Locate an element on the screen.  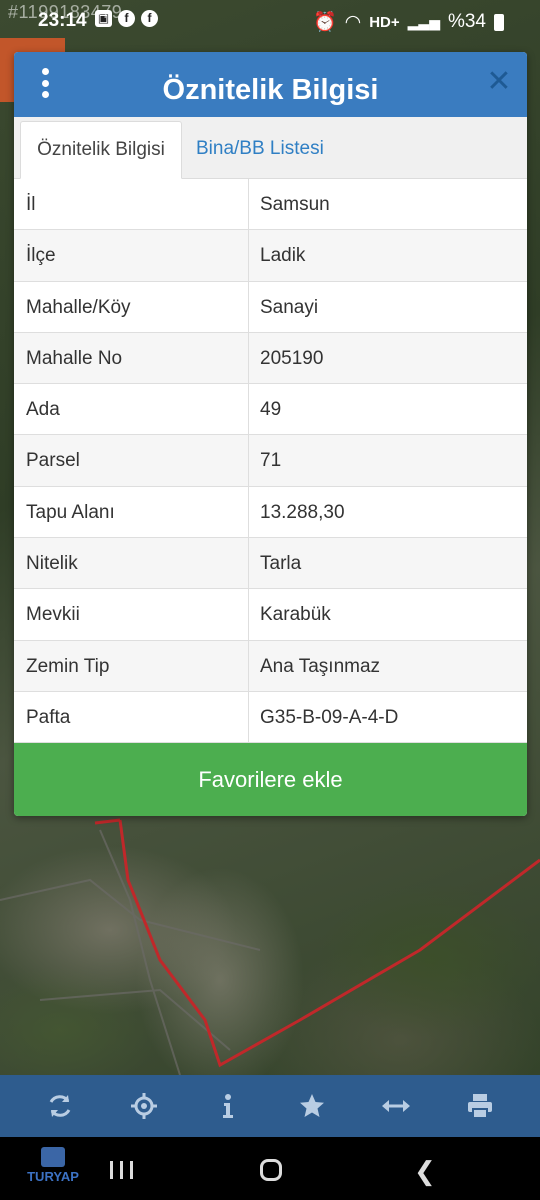
battery-text: %34 is located at coordinates (466, 21).